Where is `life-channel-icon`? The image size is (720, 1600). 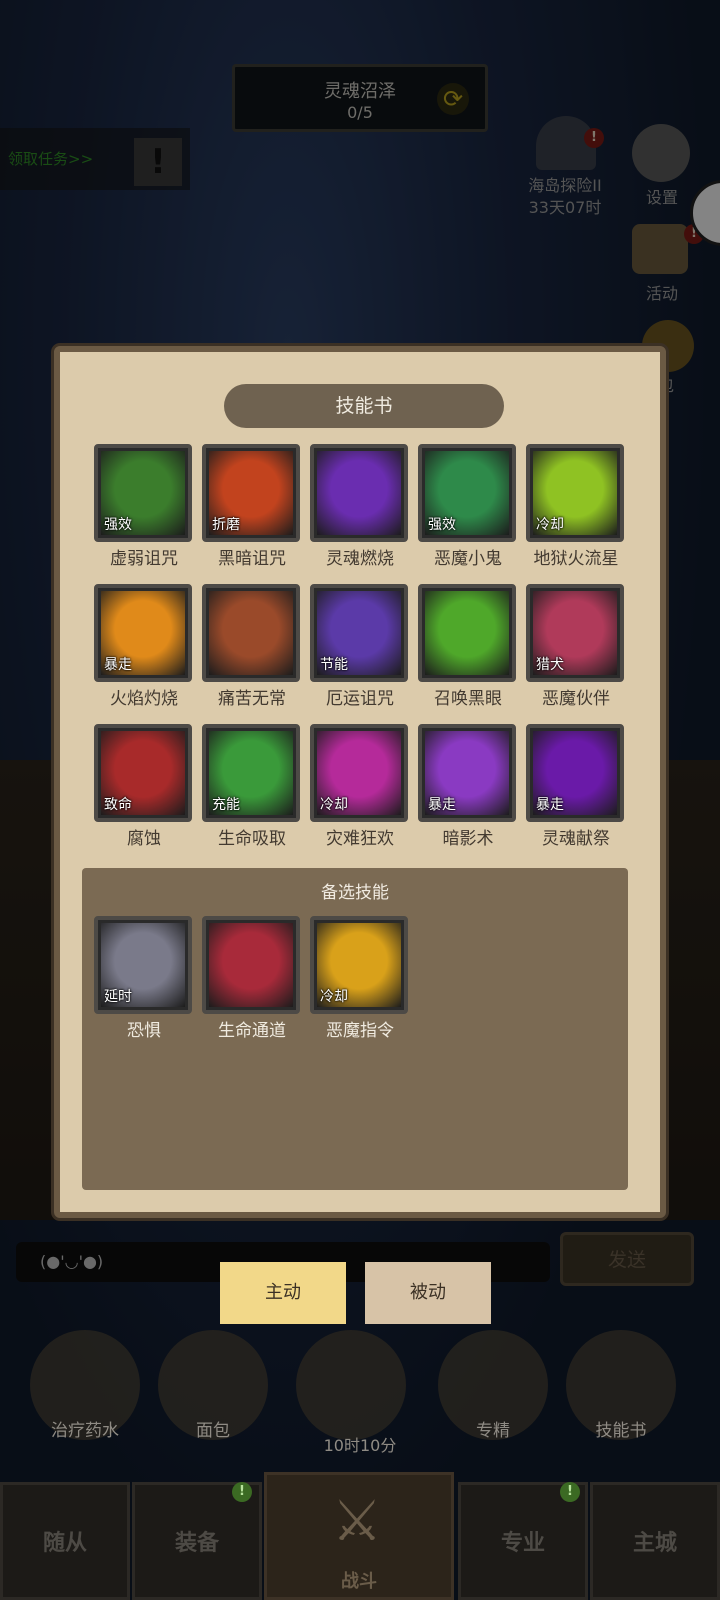 life-channel-icon is located at coordinates (251, 965).